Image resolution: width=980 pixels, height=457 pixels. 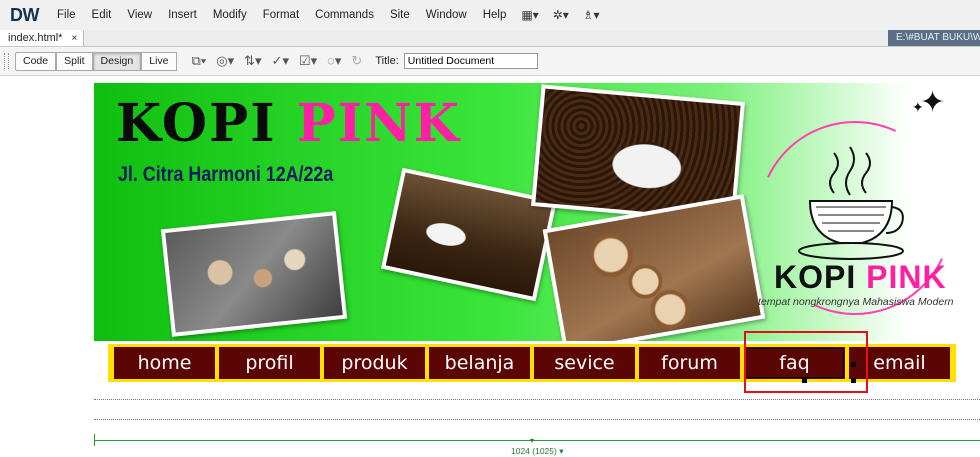 I want to click on selection-highlight, so click(x=806, y=362).